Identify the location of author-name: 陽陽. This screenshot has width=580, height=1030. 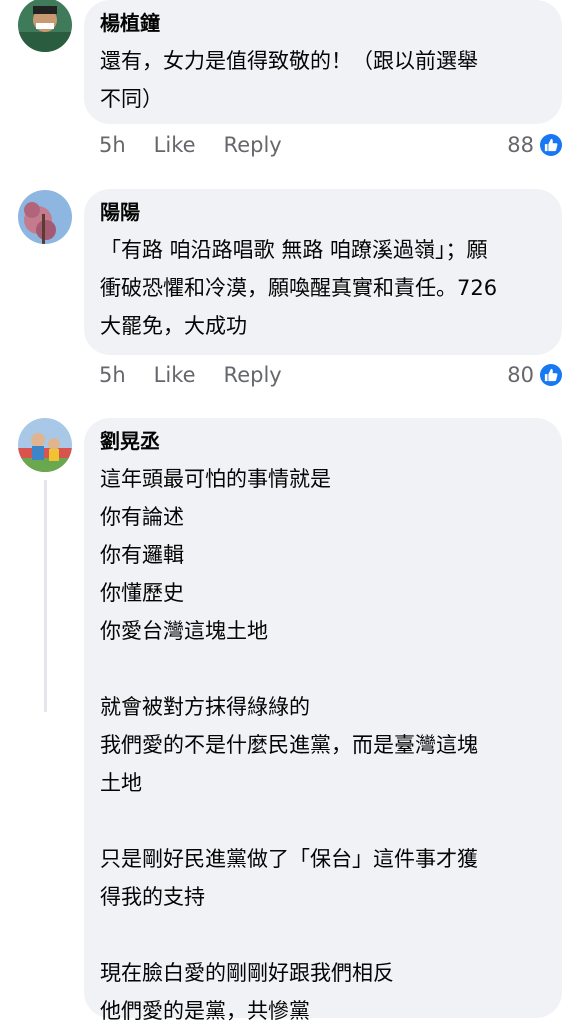
(322, 212).